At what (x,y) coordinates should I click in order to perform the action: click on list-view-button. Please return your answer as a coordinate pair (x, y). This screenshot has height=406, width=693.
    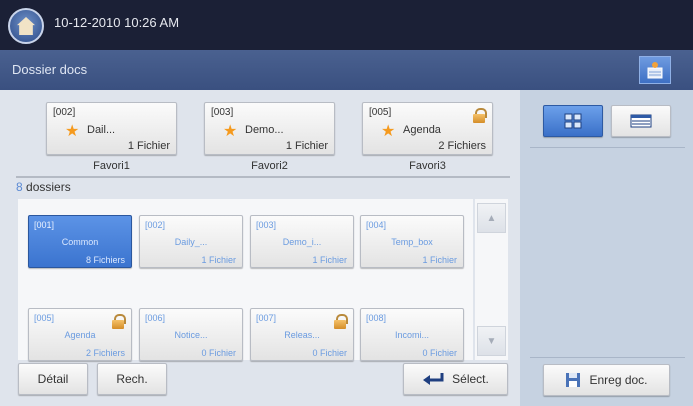
    Looking at the image, I should click on (641, 121).